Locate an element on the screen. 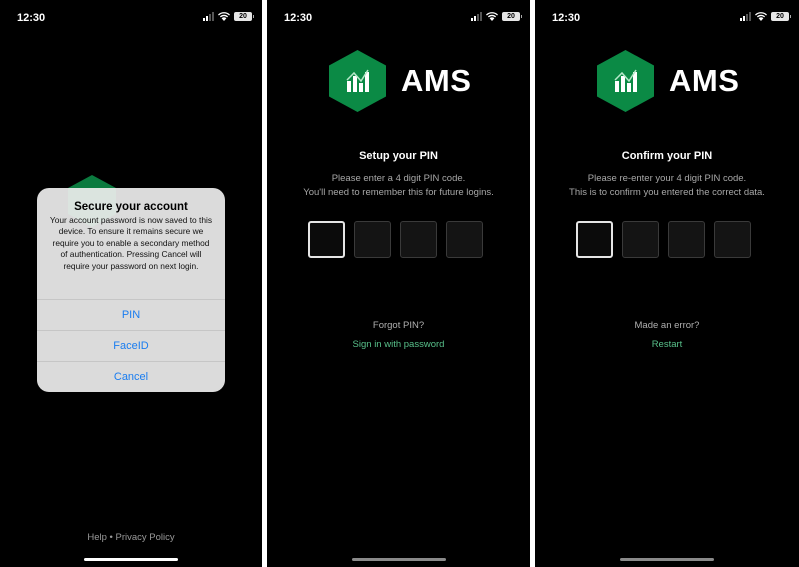 The image size is (799, 567). made-an-error-label: Made an error? is located at coordinates (667, 325).